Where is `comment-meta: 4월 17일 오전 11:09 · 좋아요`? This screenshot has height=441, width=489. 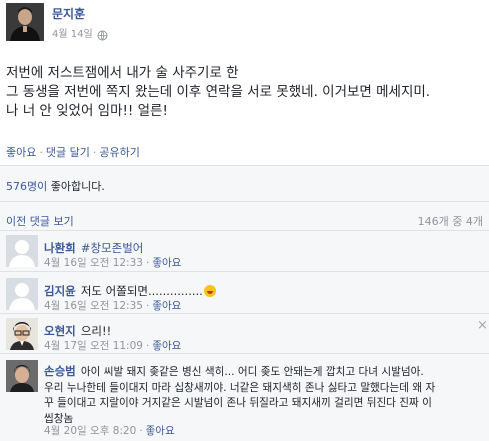
comment-meta: 4월 17일 오전 11:09 · 좋아요 is located at coordinates (112, 345).